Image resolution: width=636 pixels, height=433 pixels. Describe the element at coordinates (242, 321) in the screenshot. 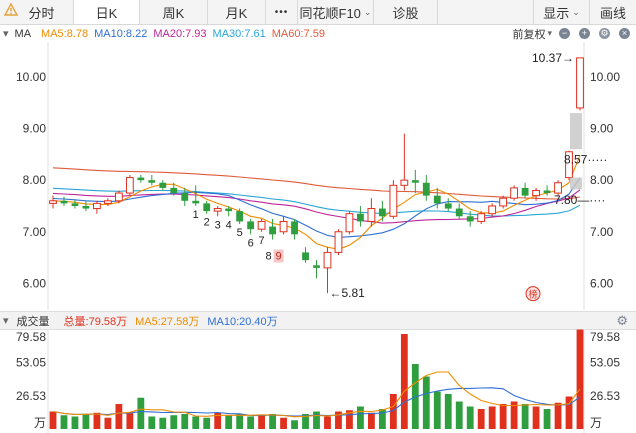

I see `volume-ma10: MA10:20.40万` at that location.